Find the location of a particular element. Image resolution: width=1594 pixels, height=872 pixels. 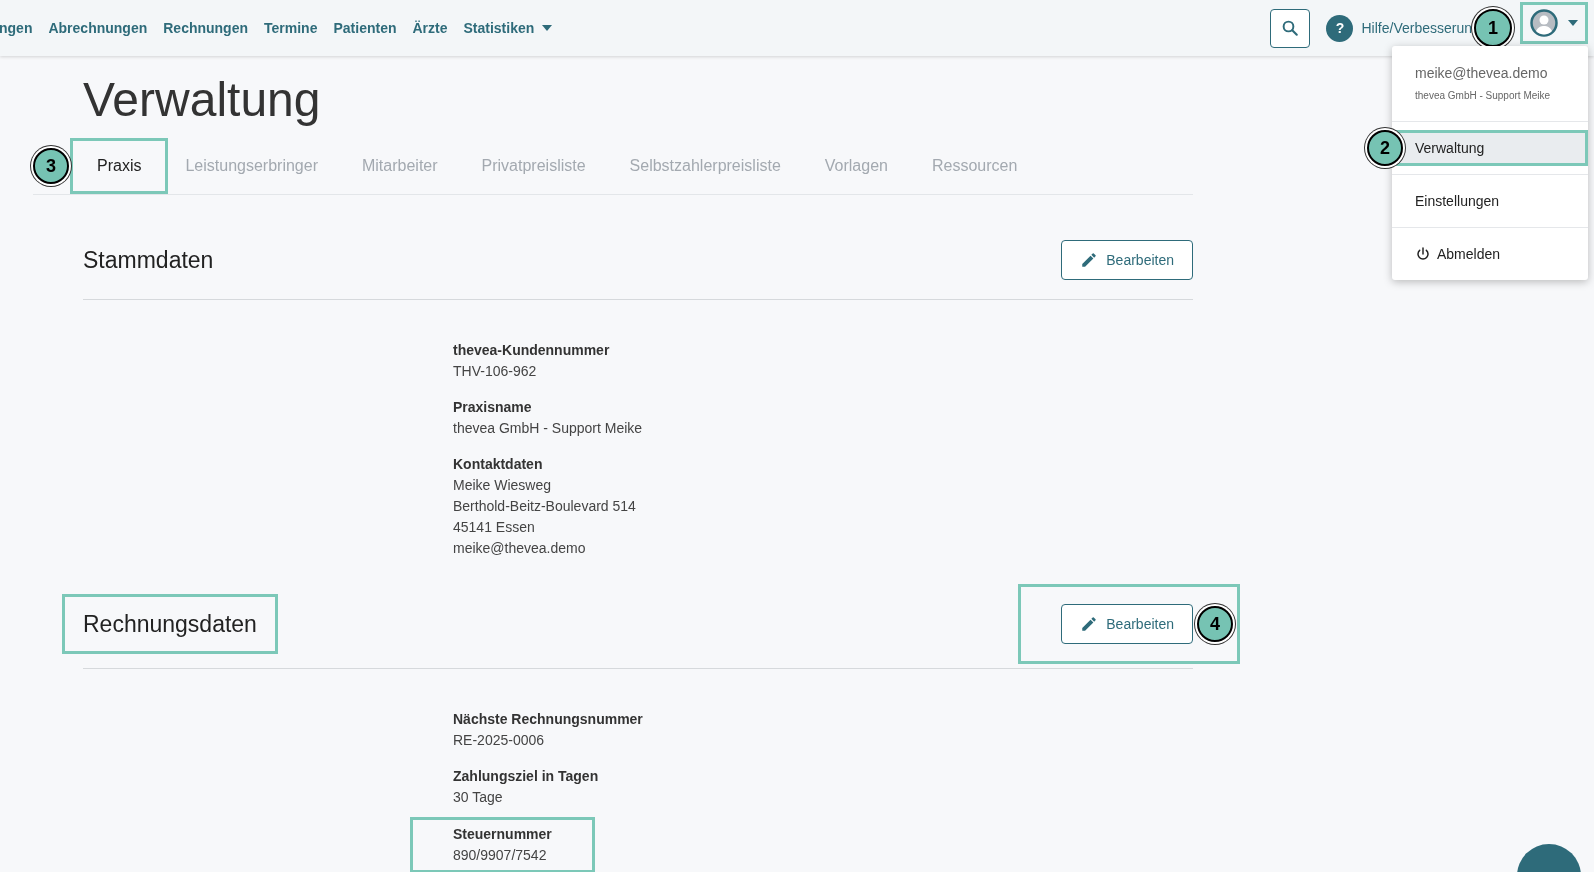

user-email: meike@thevea.demo is located at coordinates (1482, 73).